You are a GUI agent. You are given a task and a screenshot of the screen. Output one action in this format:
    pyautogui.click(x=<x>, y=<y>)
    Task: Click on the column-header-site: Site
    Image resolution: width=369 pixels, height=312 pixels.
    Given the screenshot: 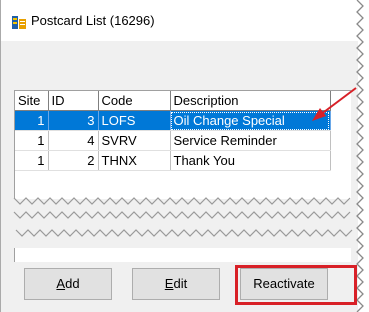 What is the action you would take?
    pyautogui.click(x=32, y=101)
    